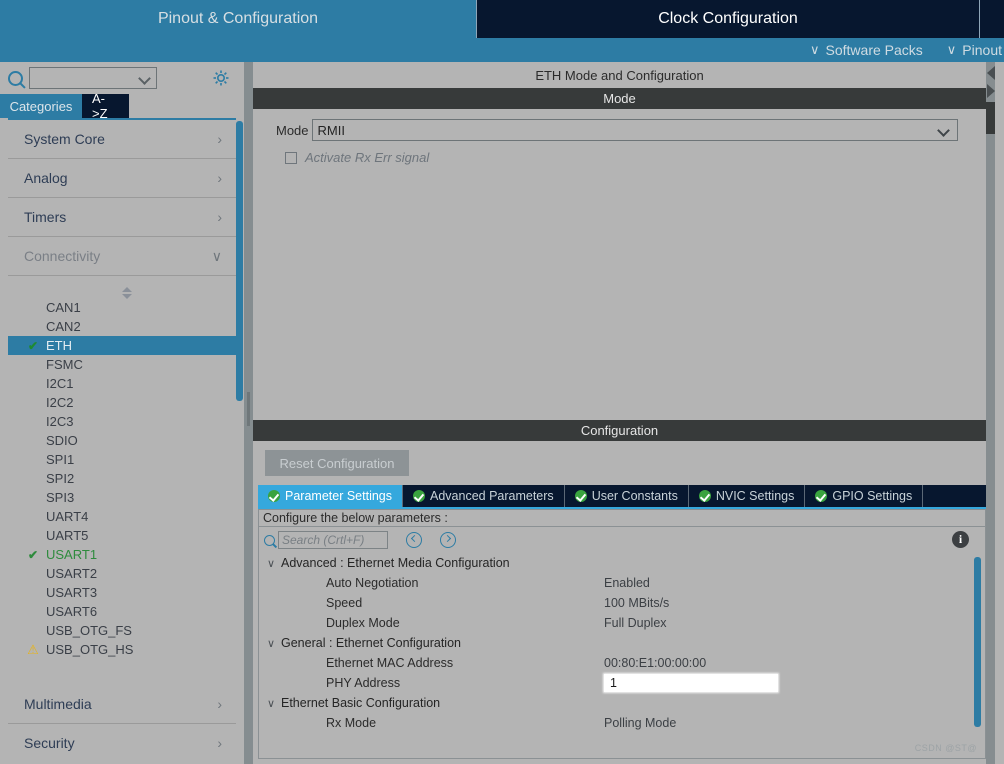  What do you see at coordinates (216, 255) in the screenshot?
I see `chevron-down-icon: ∨` at bounding box center [216, 255].